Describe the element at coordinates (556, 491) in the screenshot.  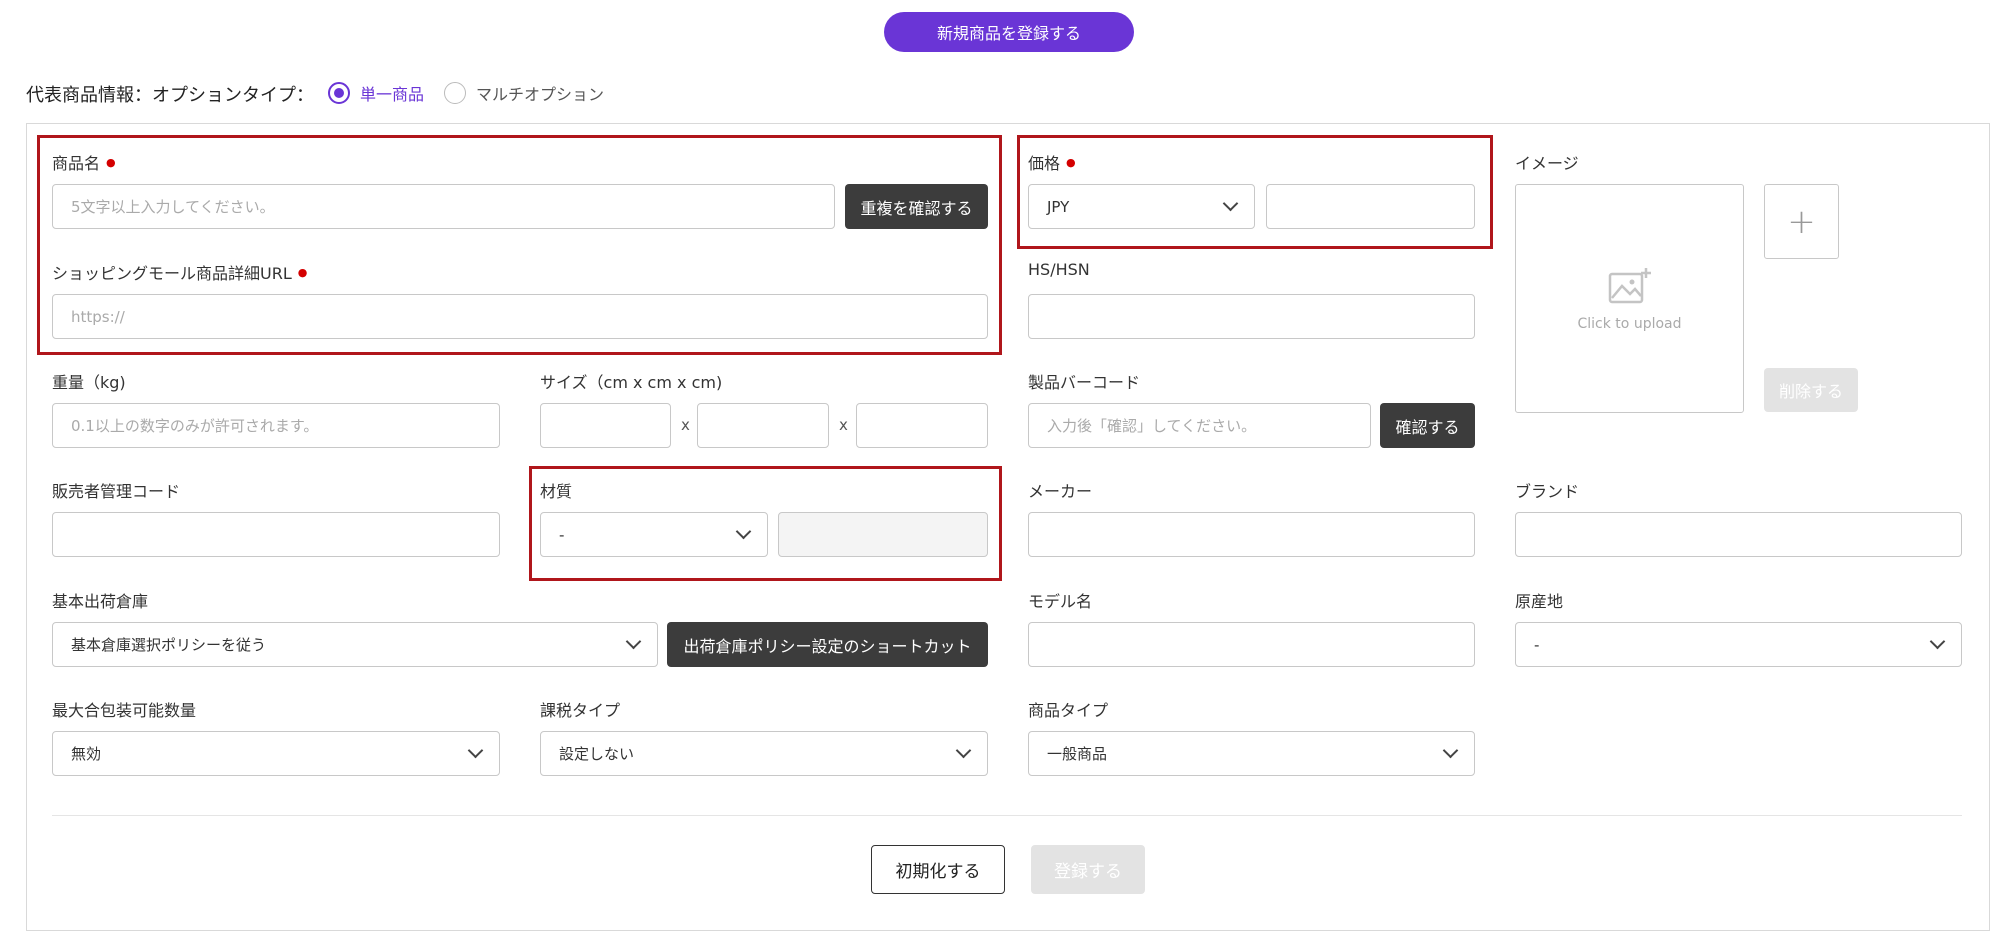
I see `material-label: 材質` at that location.